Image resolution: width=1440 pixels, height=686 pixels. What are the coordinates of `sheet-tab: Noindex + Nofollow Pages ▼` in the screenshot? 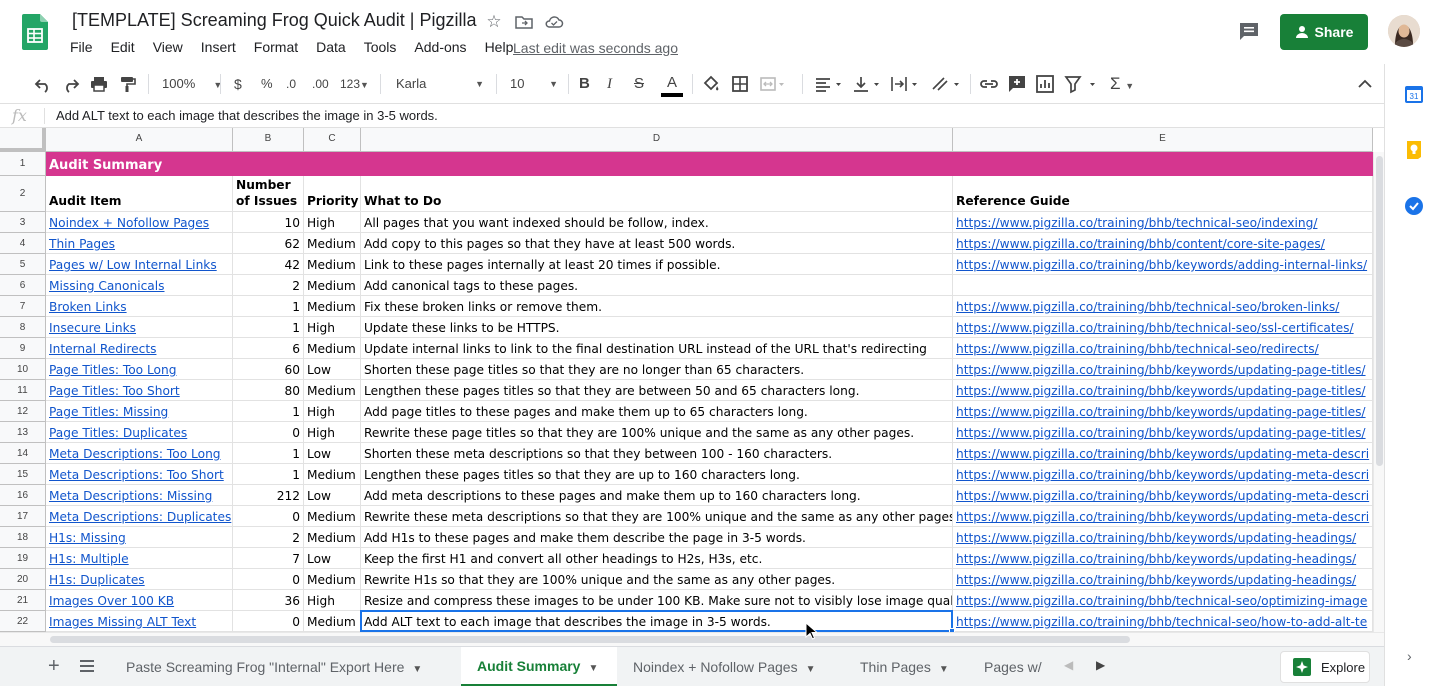 It's located at (730, 666).